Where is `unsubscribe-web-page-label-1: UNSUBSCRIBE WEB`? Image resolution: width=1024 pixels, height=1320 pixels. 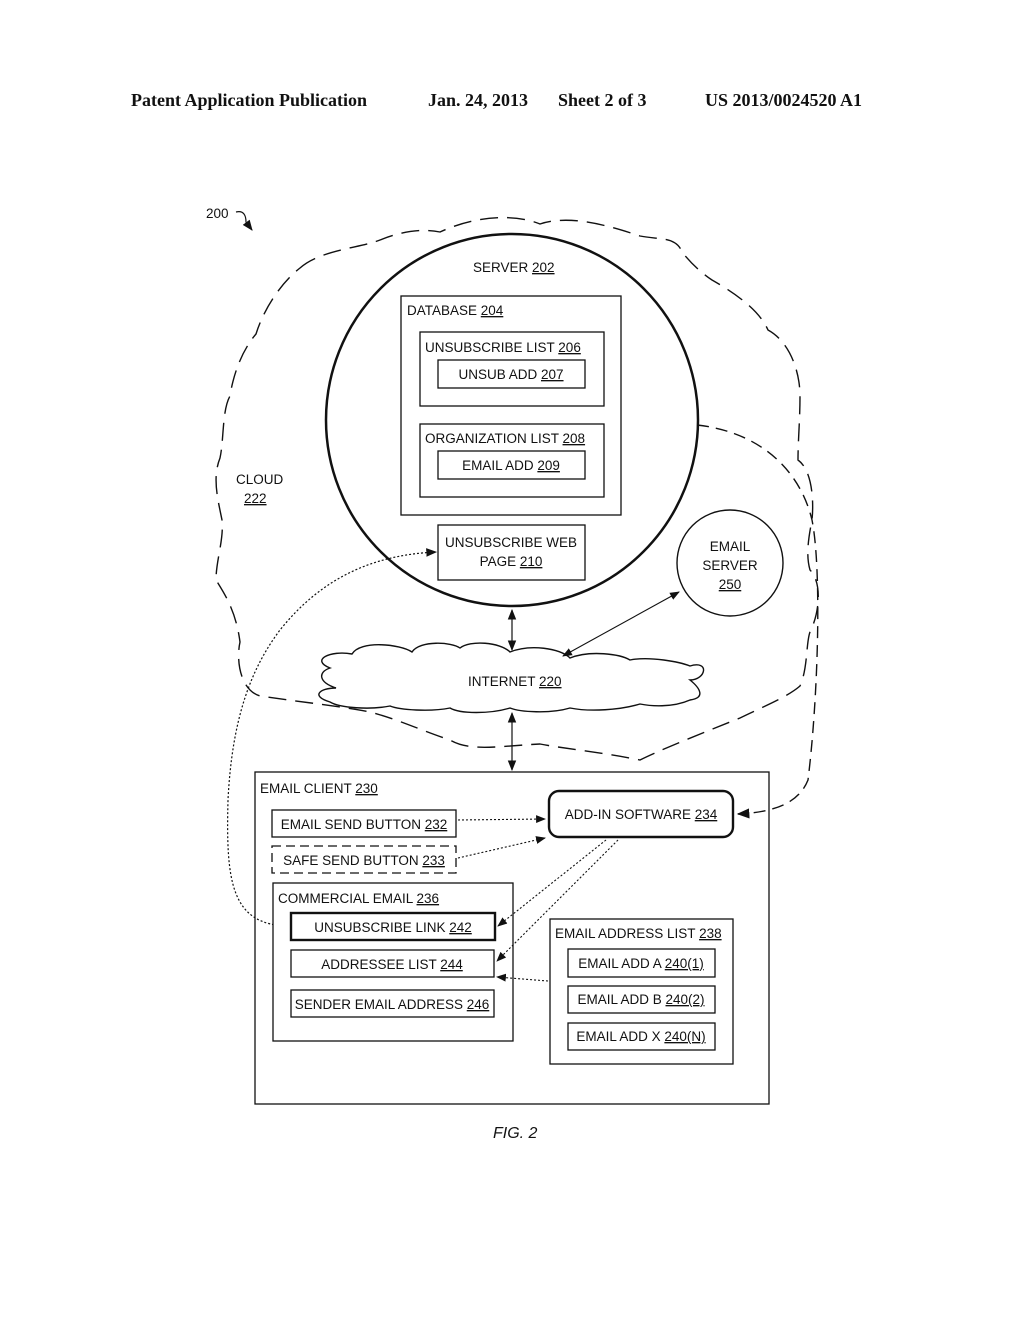
unsubscribe-web-page-label-1: UNSUBSCRIBE WEB is located at coordinates (511, 542).